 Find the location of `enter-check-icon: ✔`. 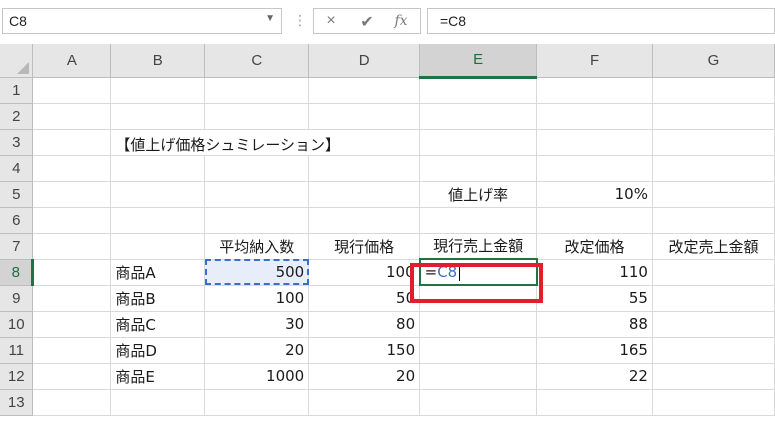

enter-check-icon: ✔ is located at coordinates (367, 22).